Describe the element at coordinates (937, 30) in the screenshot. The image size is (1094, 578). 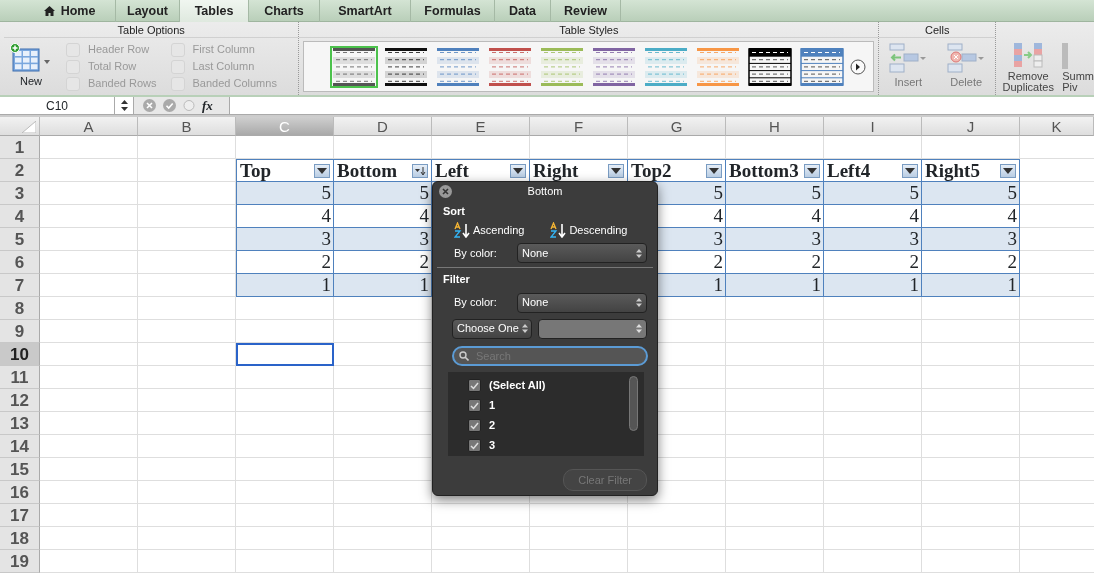
I see `group-title: Cells` at that location.